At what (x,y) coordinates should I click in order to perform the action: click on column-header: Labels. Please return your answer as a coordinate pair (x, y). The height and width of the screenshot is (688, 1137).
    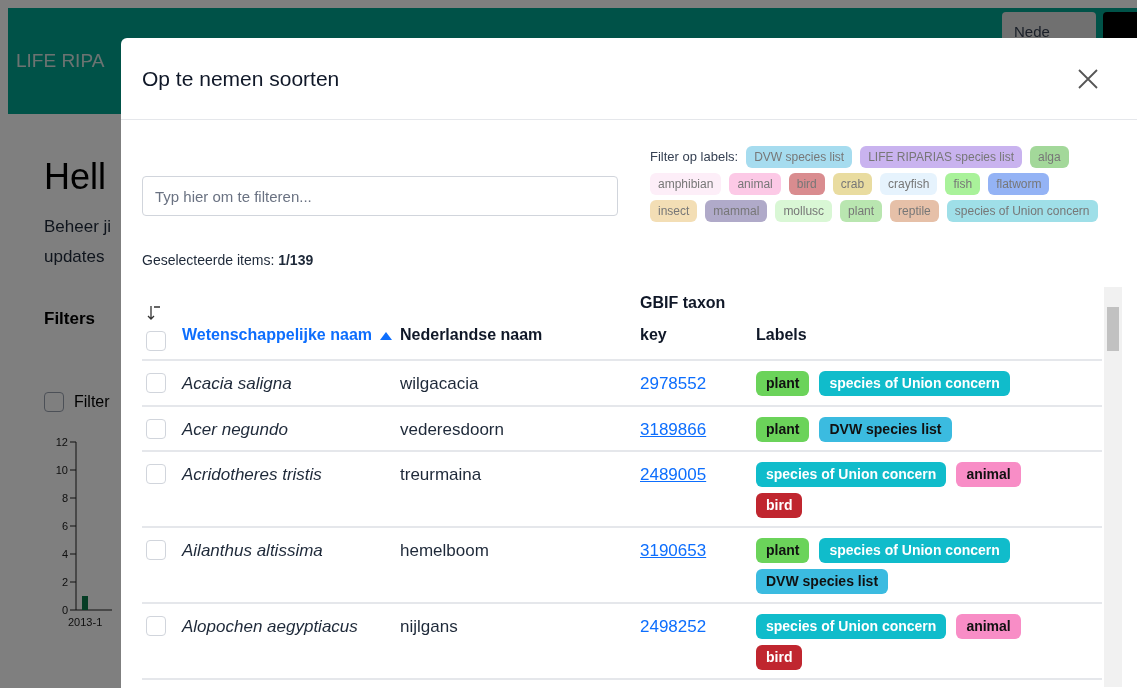
    Looking at the image, I should click on (781, 335).